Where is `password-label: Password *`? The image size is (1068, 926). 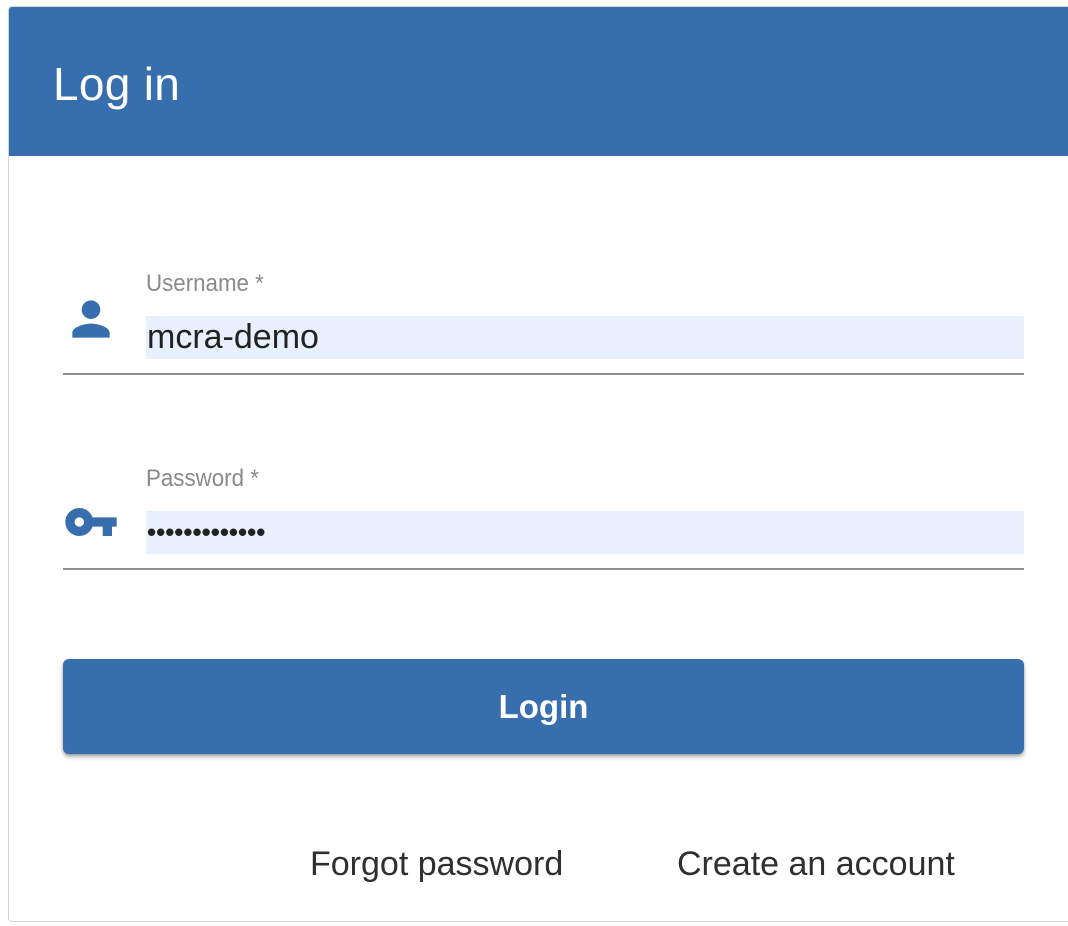
password-label: Password * is located at coordinates (202, 478).